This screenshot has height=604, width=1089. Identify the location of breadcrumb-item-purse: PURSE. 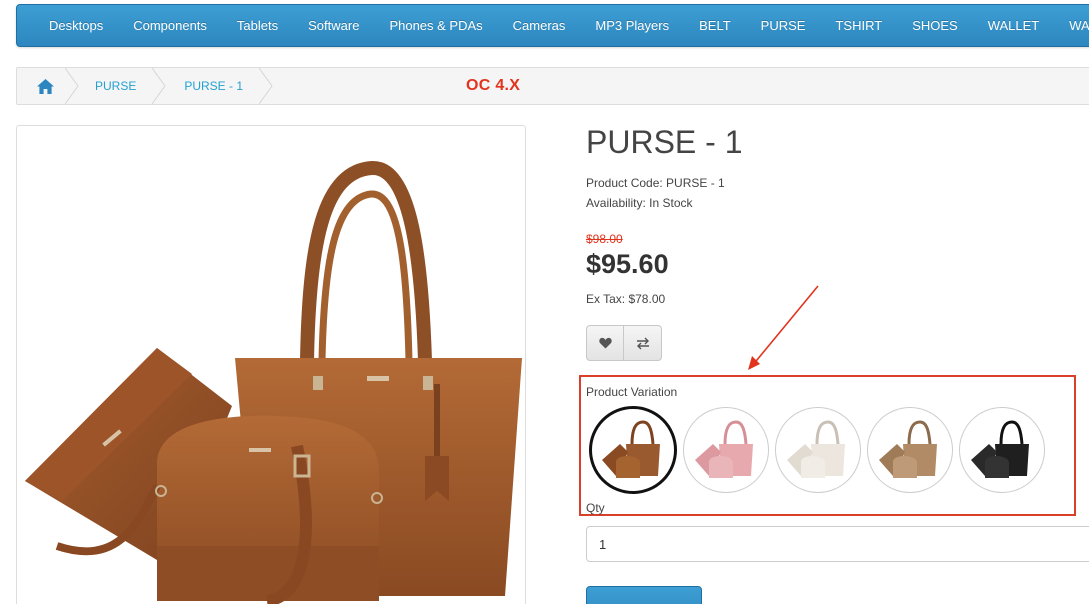
(119, 86).